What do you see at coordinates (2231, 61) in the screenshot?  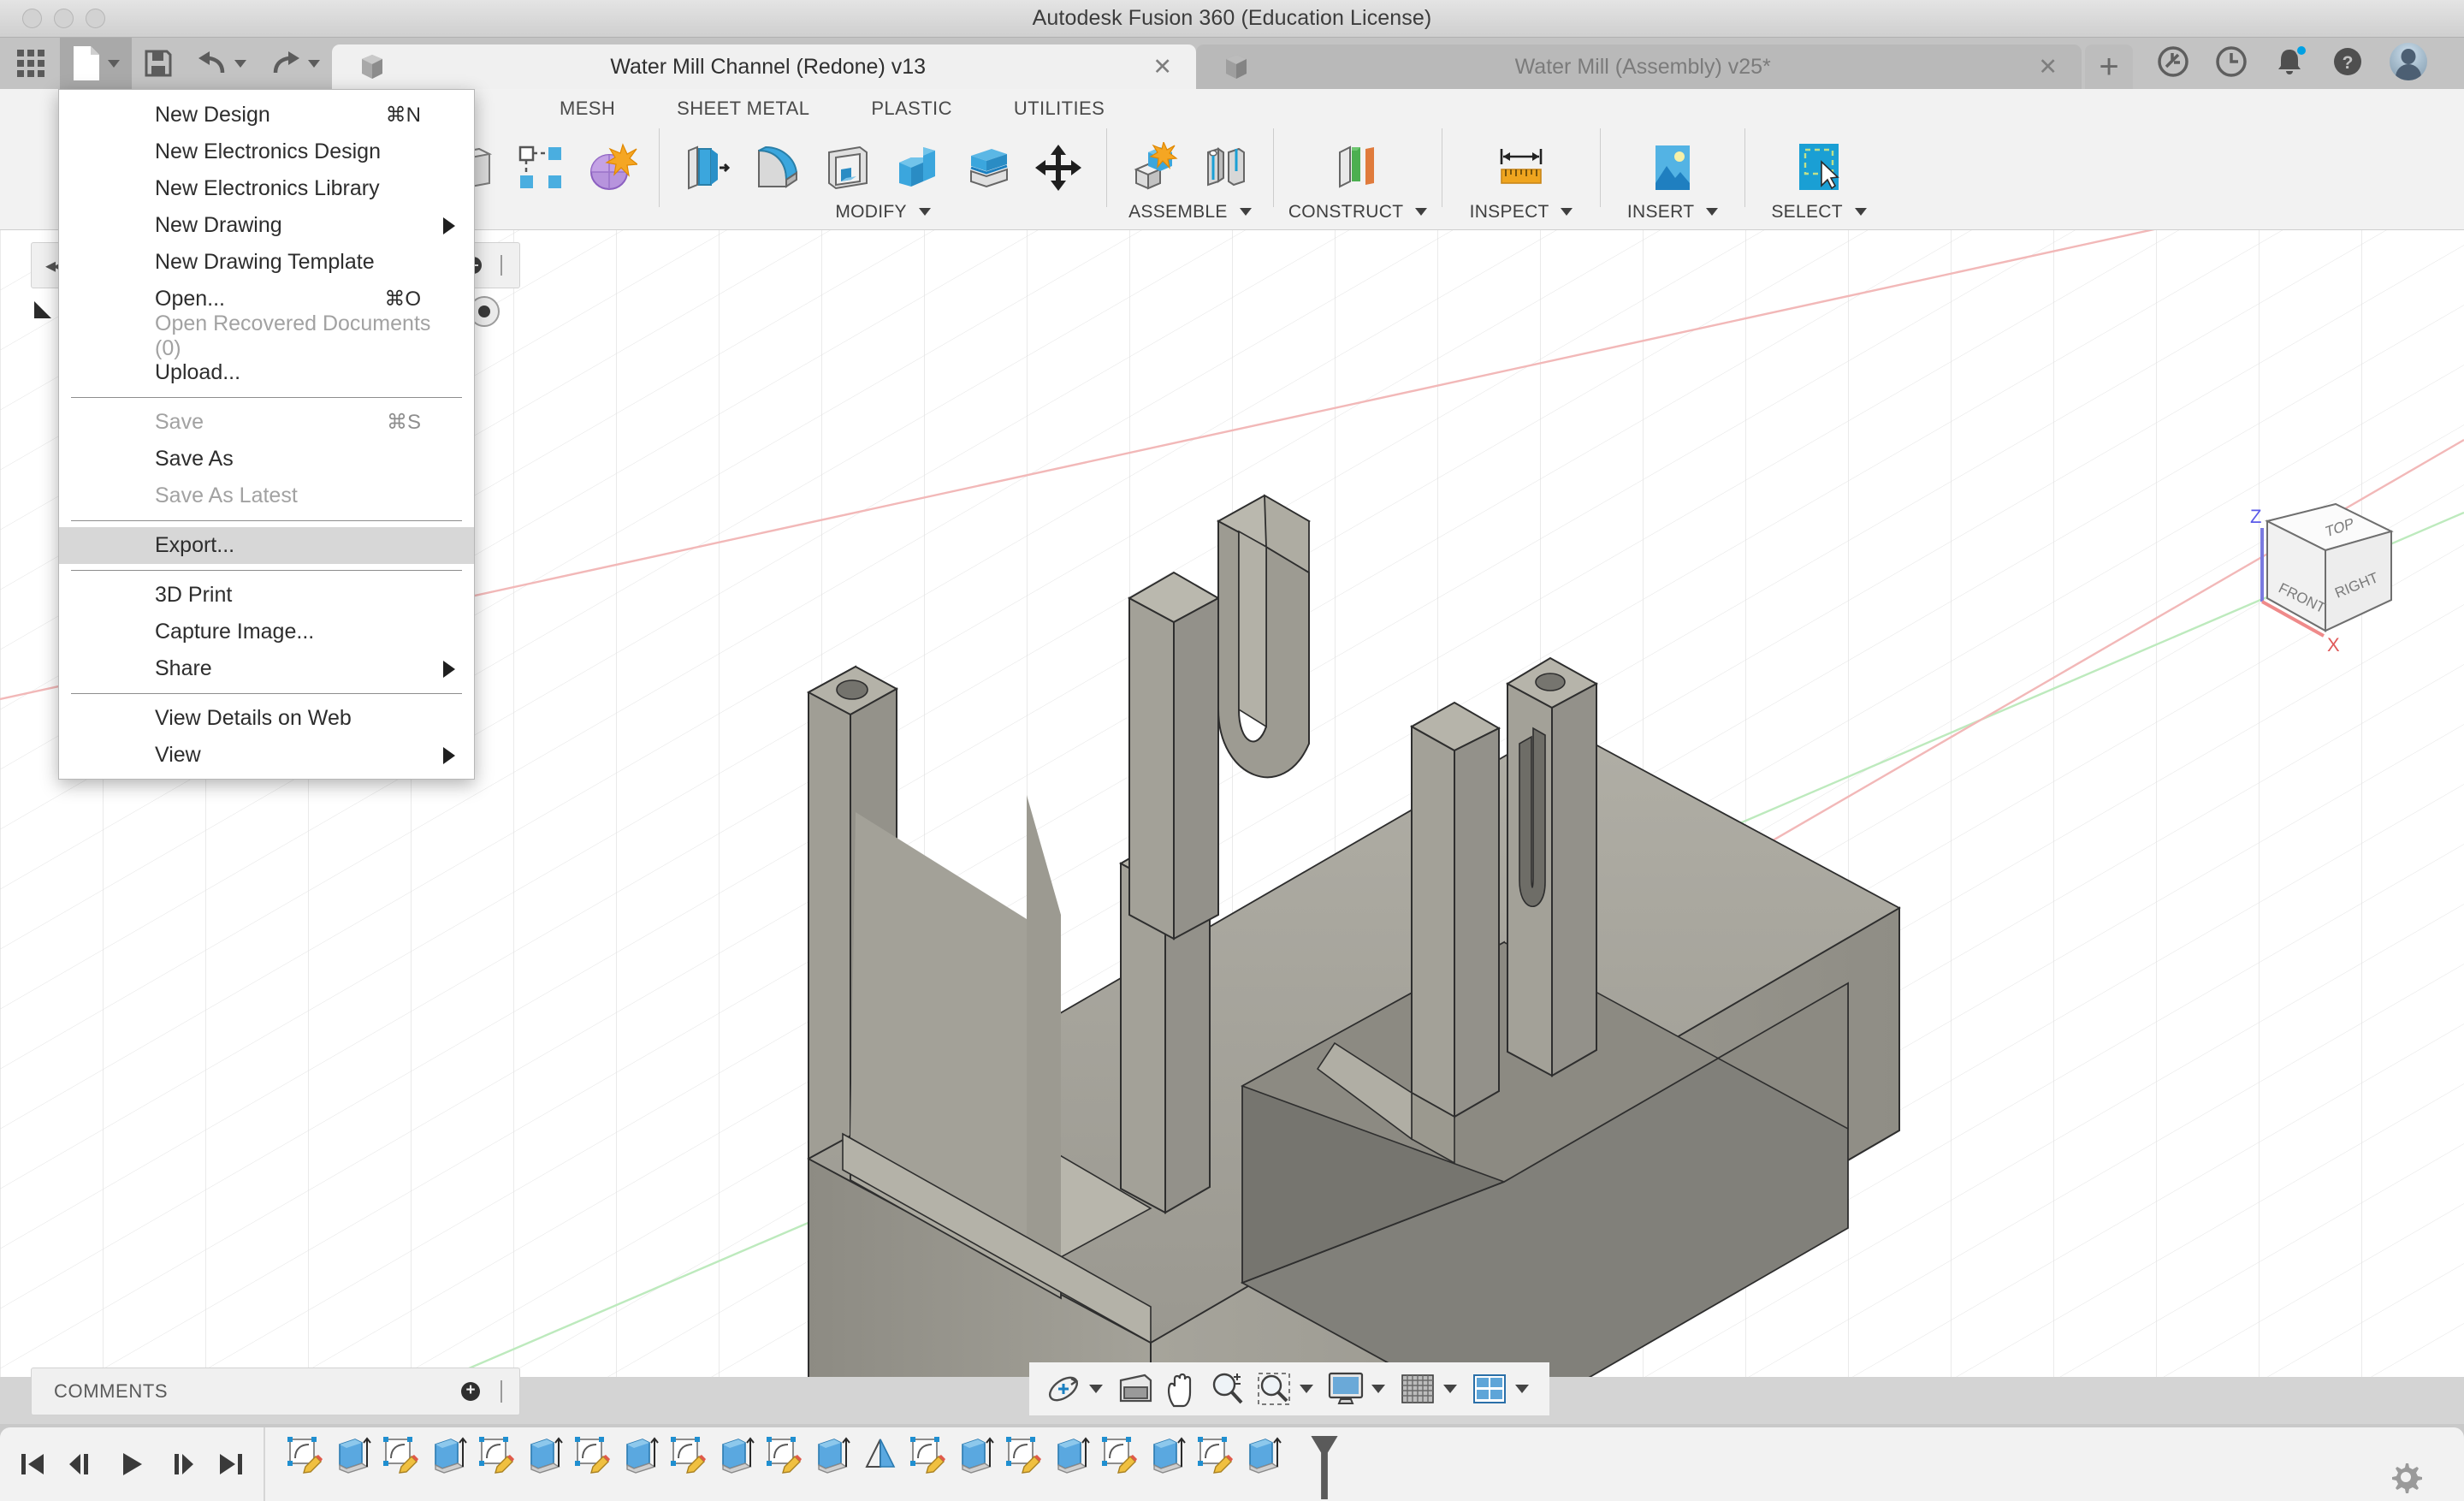 I see `recent-icon` at bounding box center [2231, 61].